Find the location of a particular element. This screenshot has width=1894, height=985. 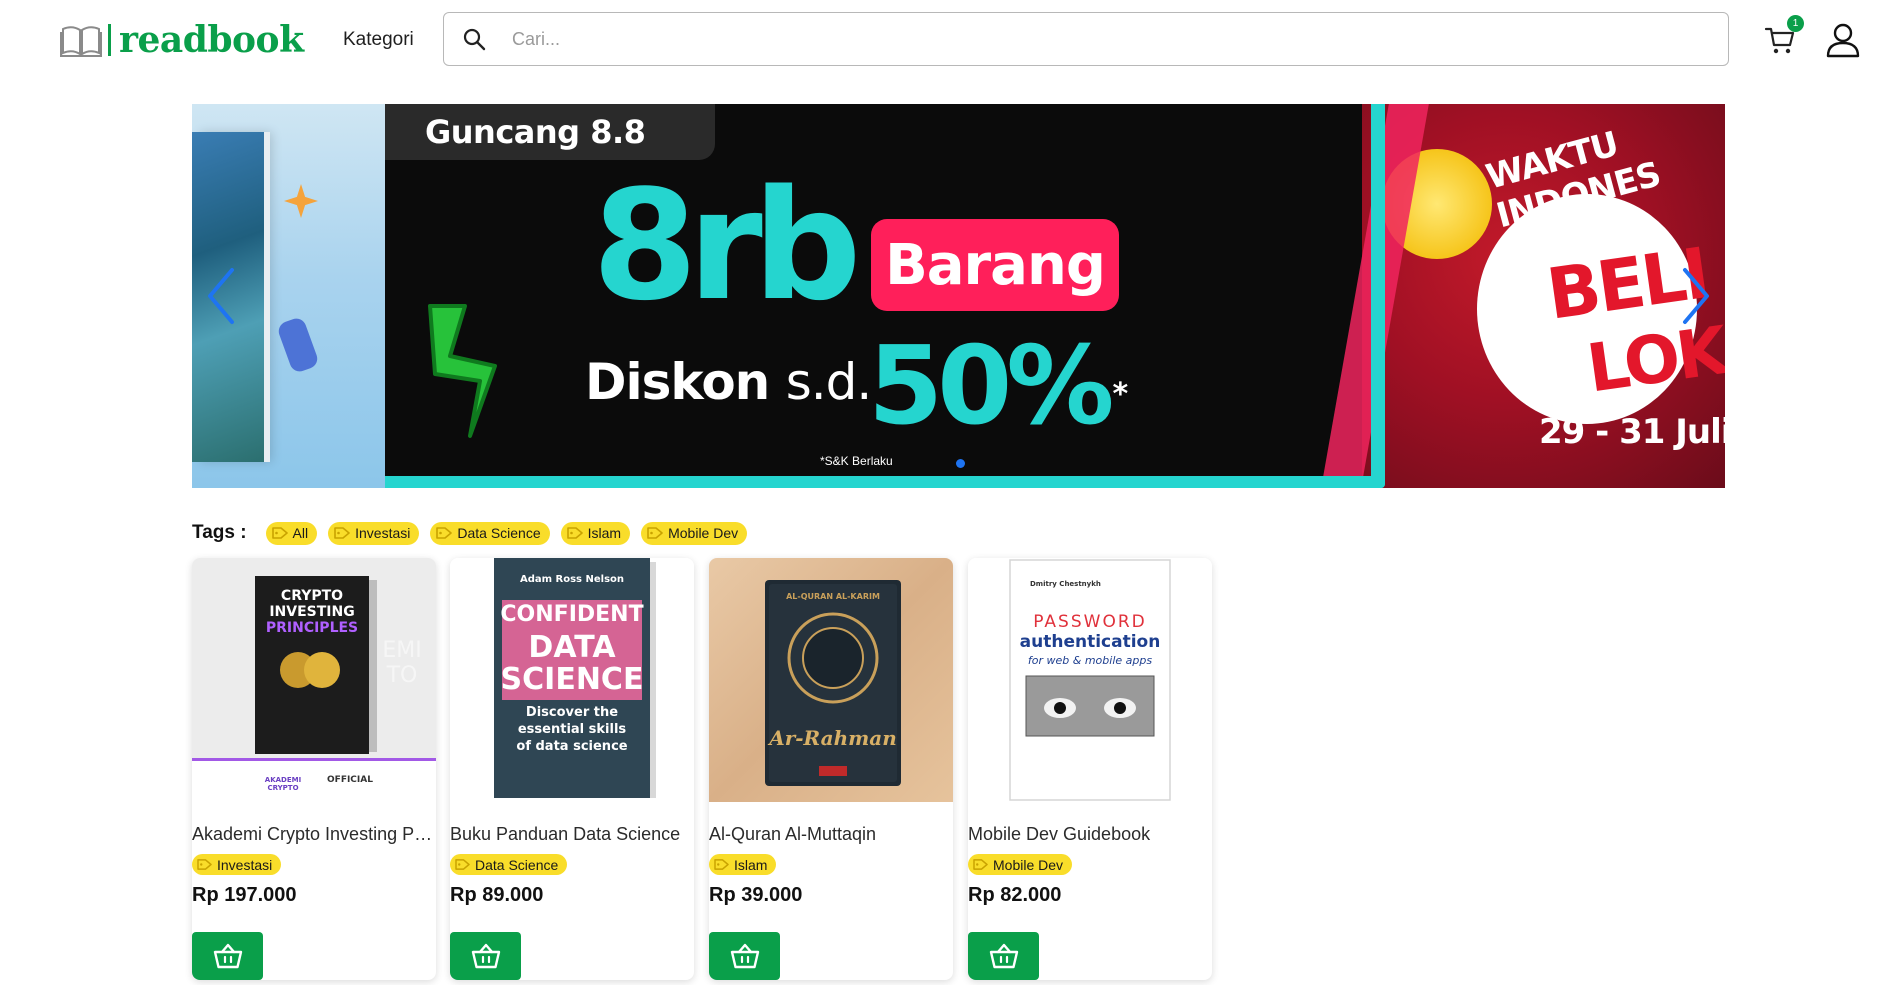

cover-name: Ar-Rahman is located at coordinates (833, 738).